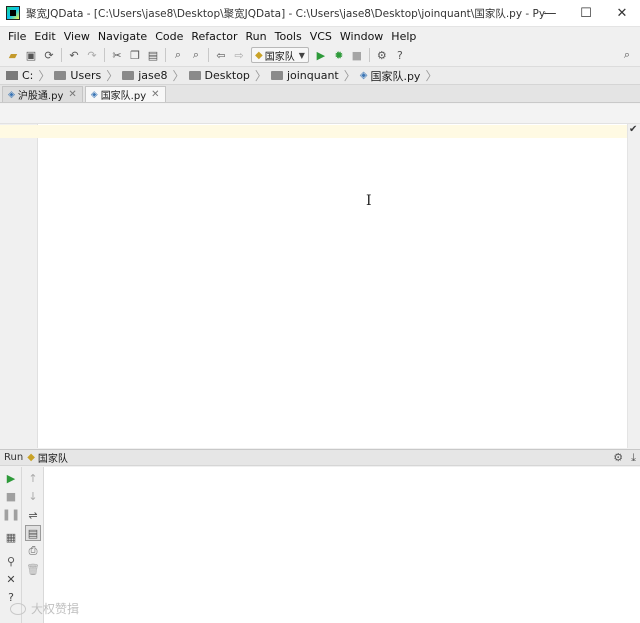  What do you see at coordinates (339, 55) in the screenshot?
I see `debug-icon: ✹` at bounding box center [339, 55].